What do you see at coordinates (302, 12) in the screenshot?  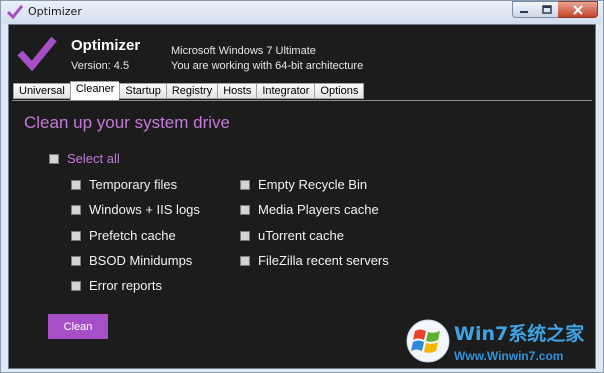 I see `title-bar: Optimizer` at bounding box center [302, 12].